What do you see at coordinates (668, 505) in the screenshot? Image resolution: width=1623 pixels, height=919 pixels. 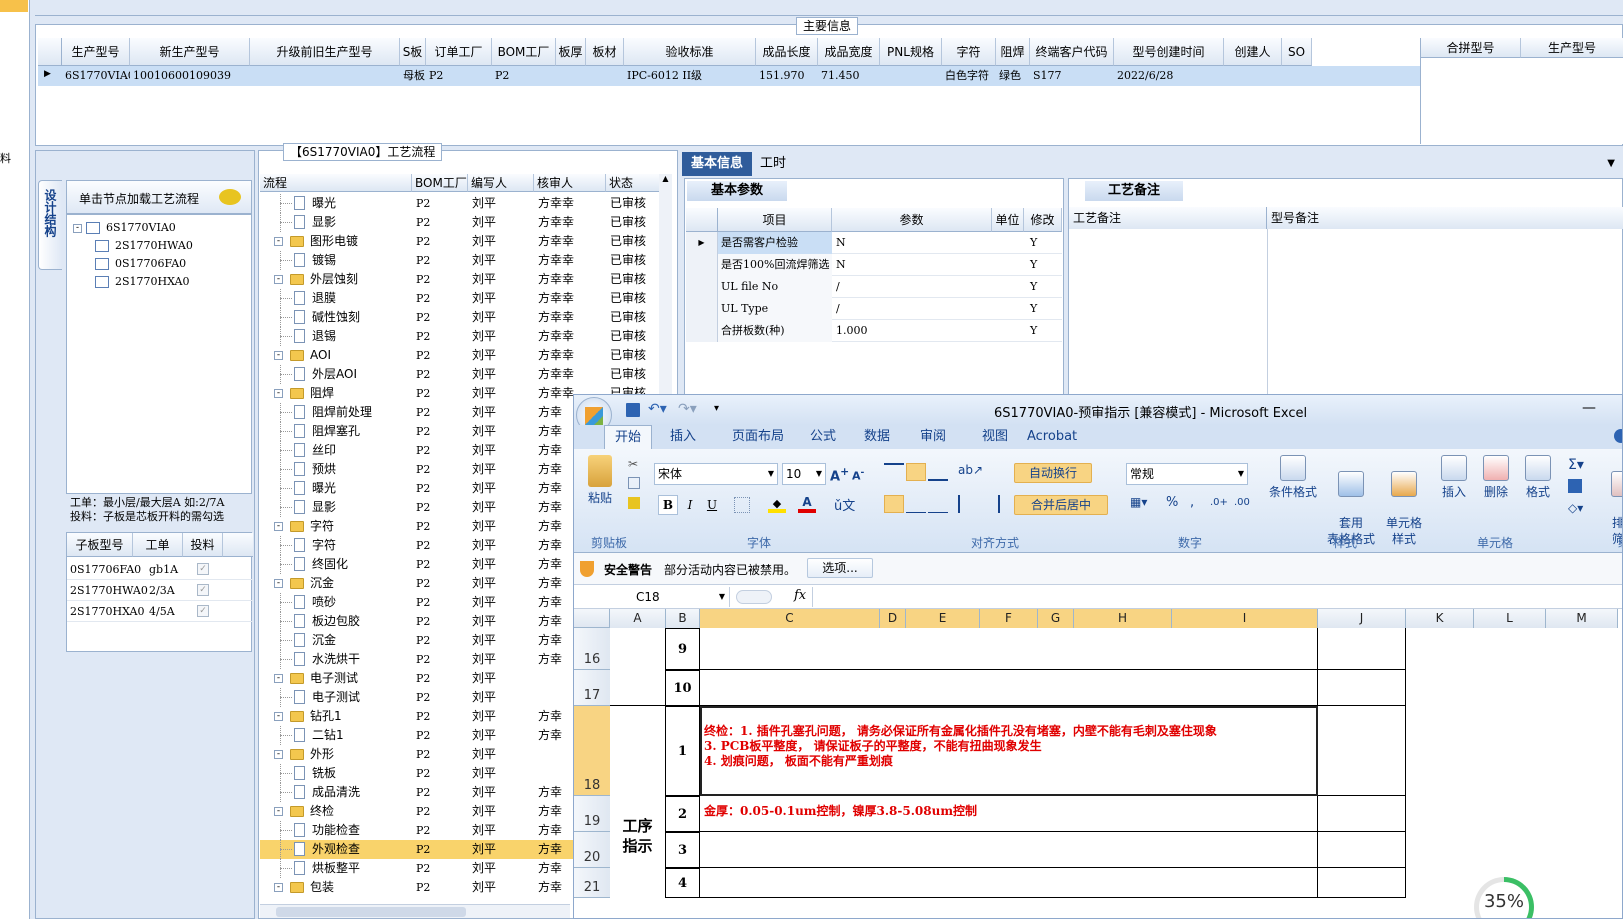 I see `bold-icon: B` at bounding box center [668, 505].